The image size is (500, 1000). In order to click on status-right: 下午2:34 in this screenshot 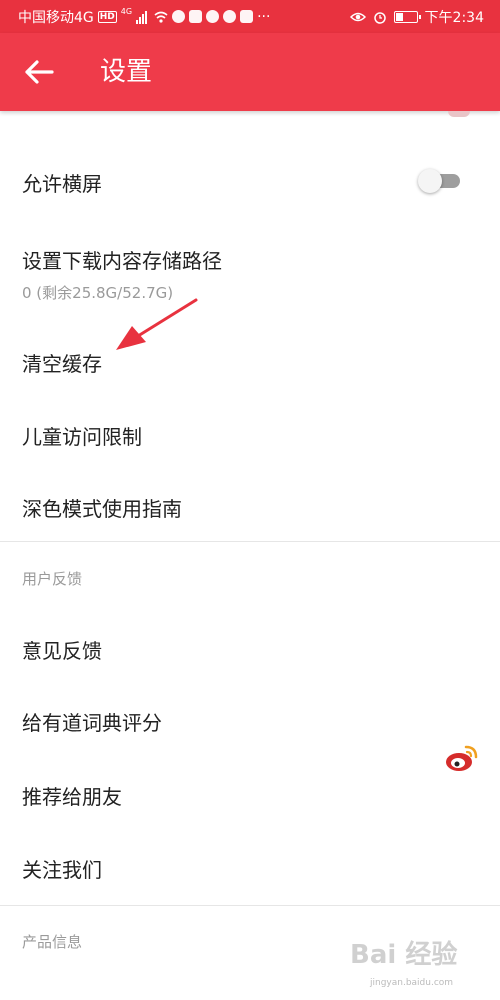, I will do `click(416, 17)`.